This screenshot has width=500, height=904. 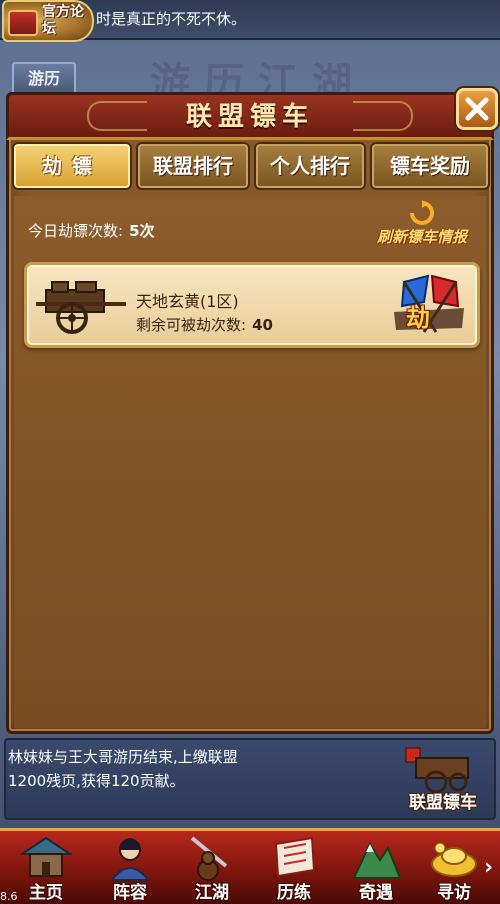 I want to click on rob-count-value: 5次, so click(x=142, y=231).